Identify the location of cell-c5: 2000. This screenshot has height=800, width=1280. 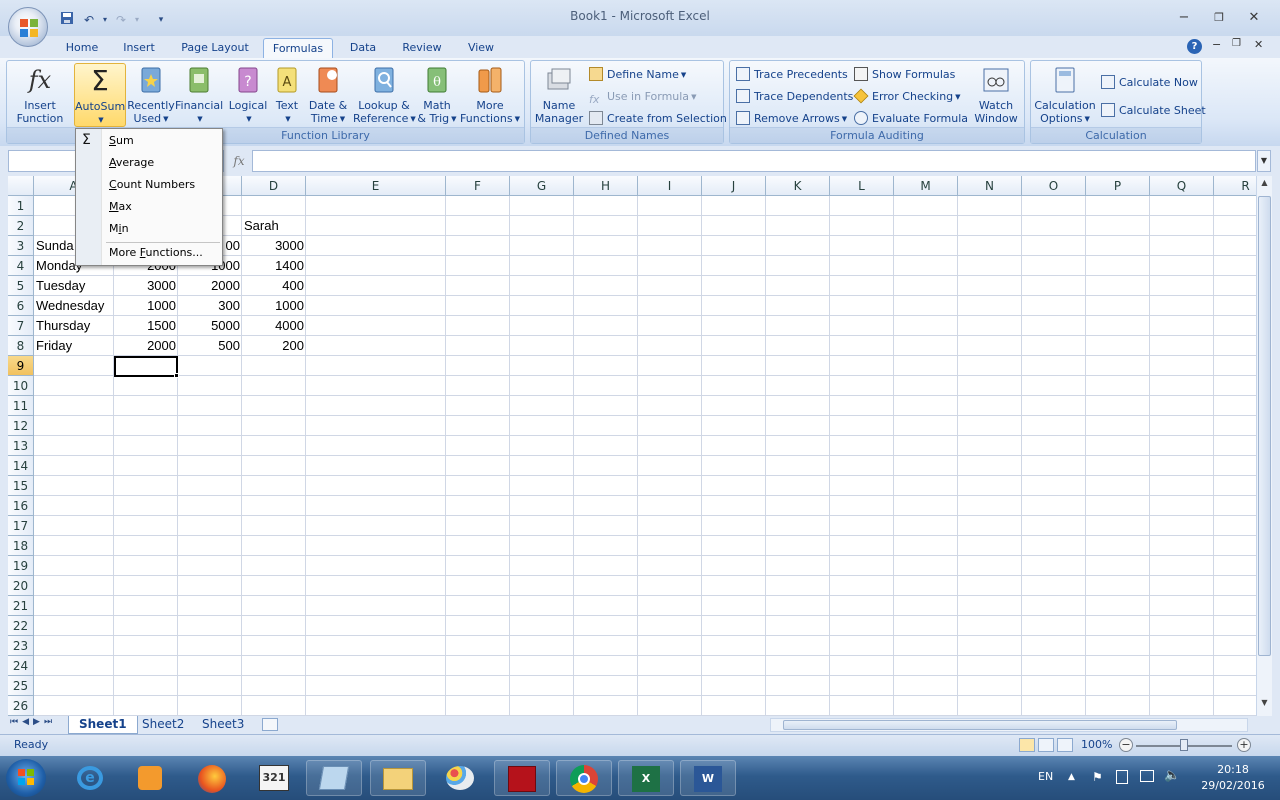
(210, 286).